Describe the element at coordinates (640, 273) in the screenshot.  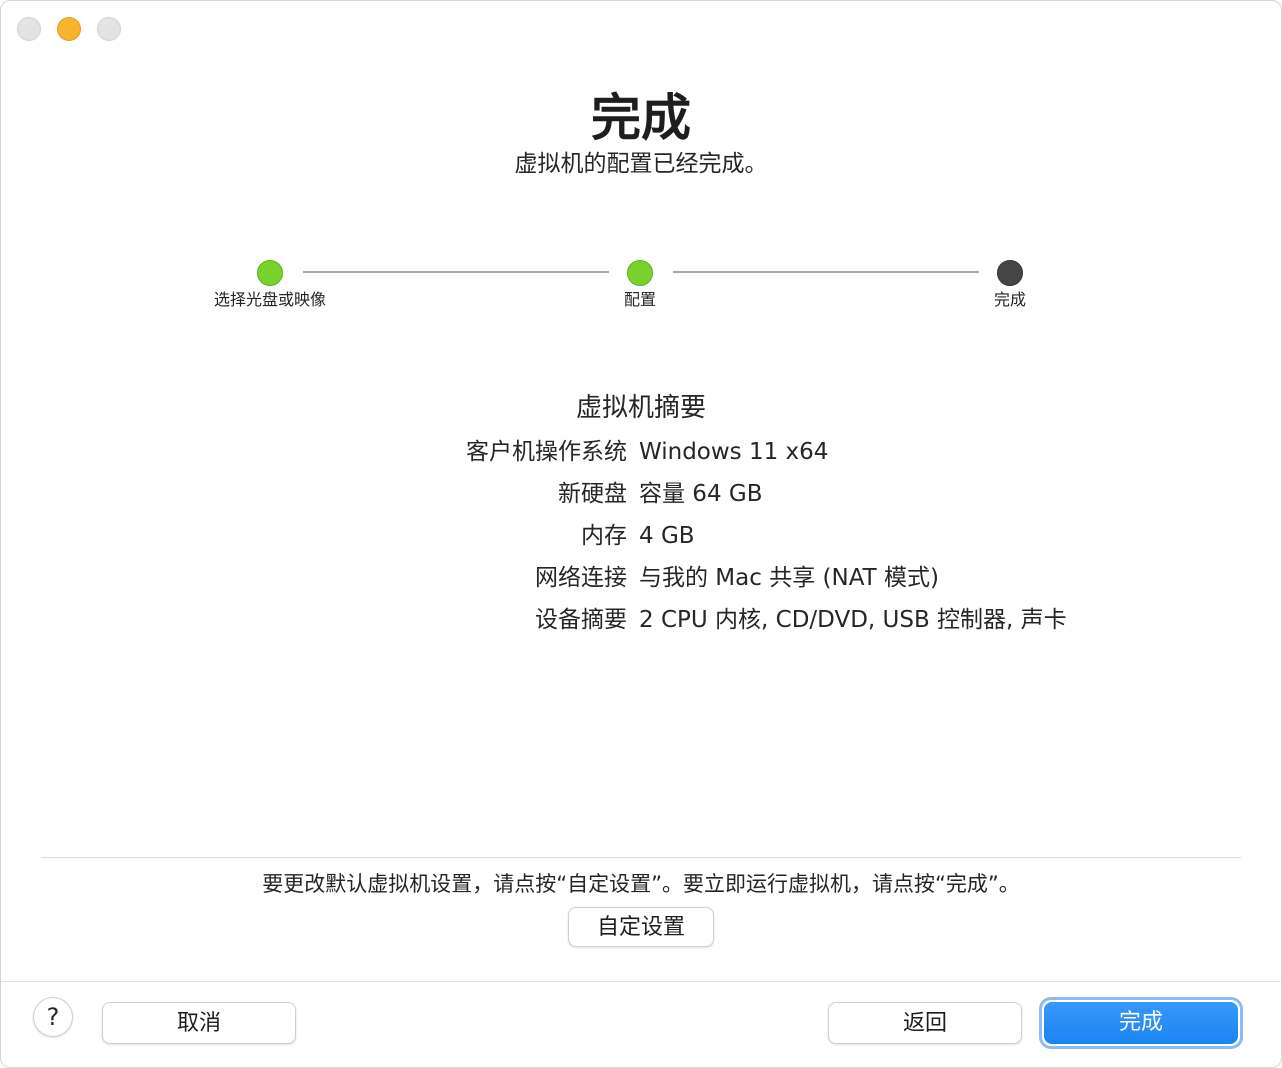
I see `step-2-indicator` at that location.